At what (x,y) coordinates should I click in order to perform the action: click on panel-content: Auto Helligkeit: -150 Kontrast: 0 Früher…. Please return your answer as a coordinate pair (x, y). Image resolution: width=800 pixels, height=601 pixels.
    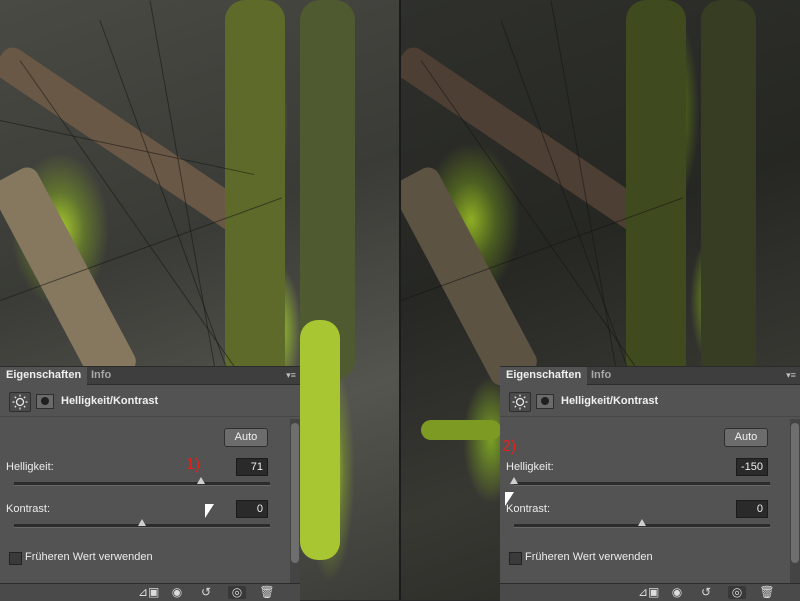
    Looking at the image, I should click on (645, 501).